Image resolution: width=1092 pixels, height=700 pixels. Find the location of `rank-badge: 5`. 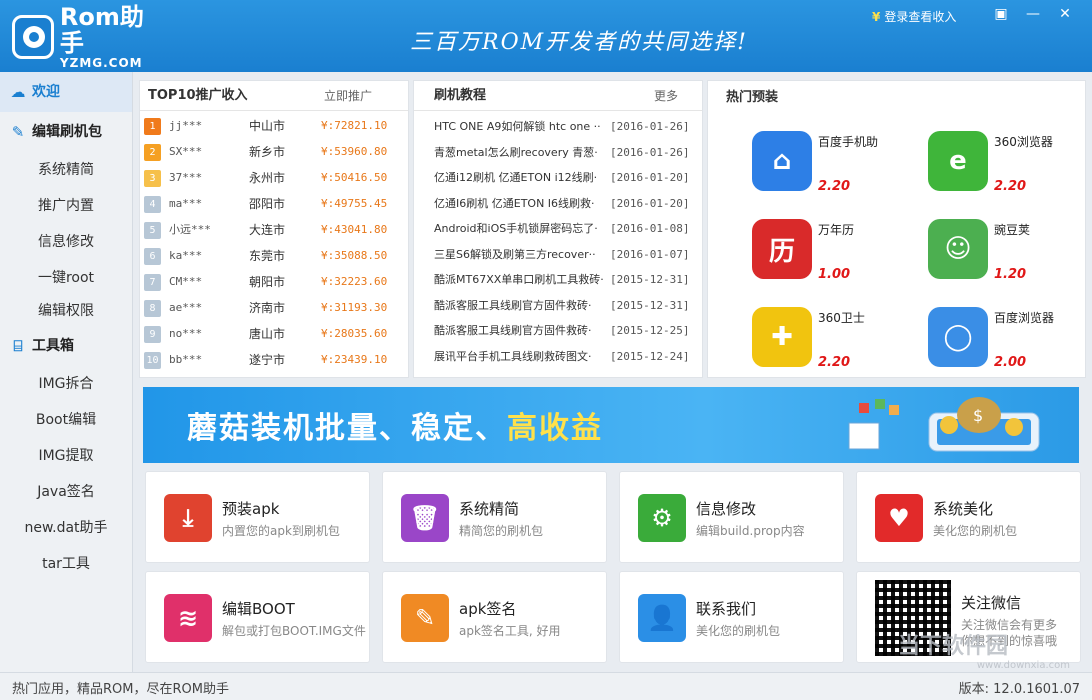

rank-badge: 5 is located at coordinates (152, 230).